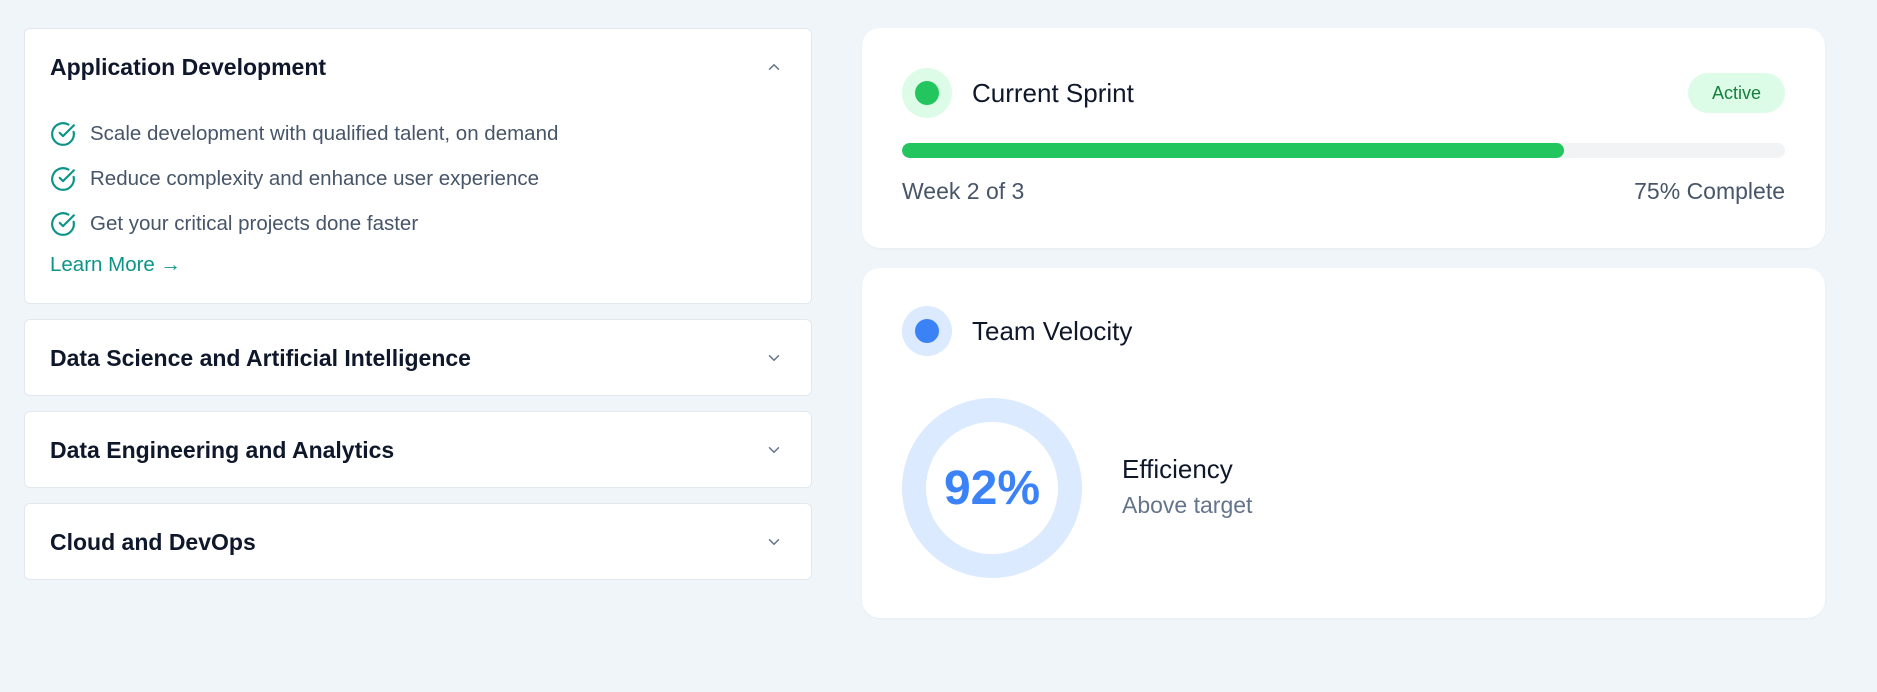 Image resolution: width=1877 pixels, height=692 pixels. What do you see at coordinates (222, 450) in the screenshot?
I see `accordion-title: Data Engineering and Analytics` at bounding box center [222, 450].